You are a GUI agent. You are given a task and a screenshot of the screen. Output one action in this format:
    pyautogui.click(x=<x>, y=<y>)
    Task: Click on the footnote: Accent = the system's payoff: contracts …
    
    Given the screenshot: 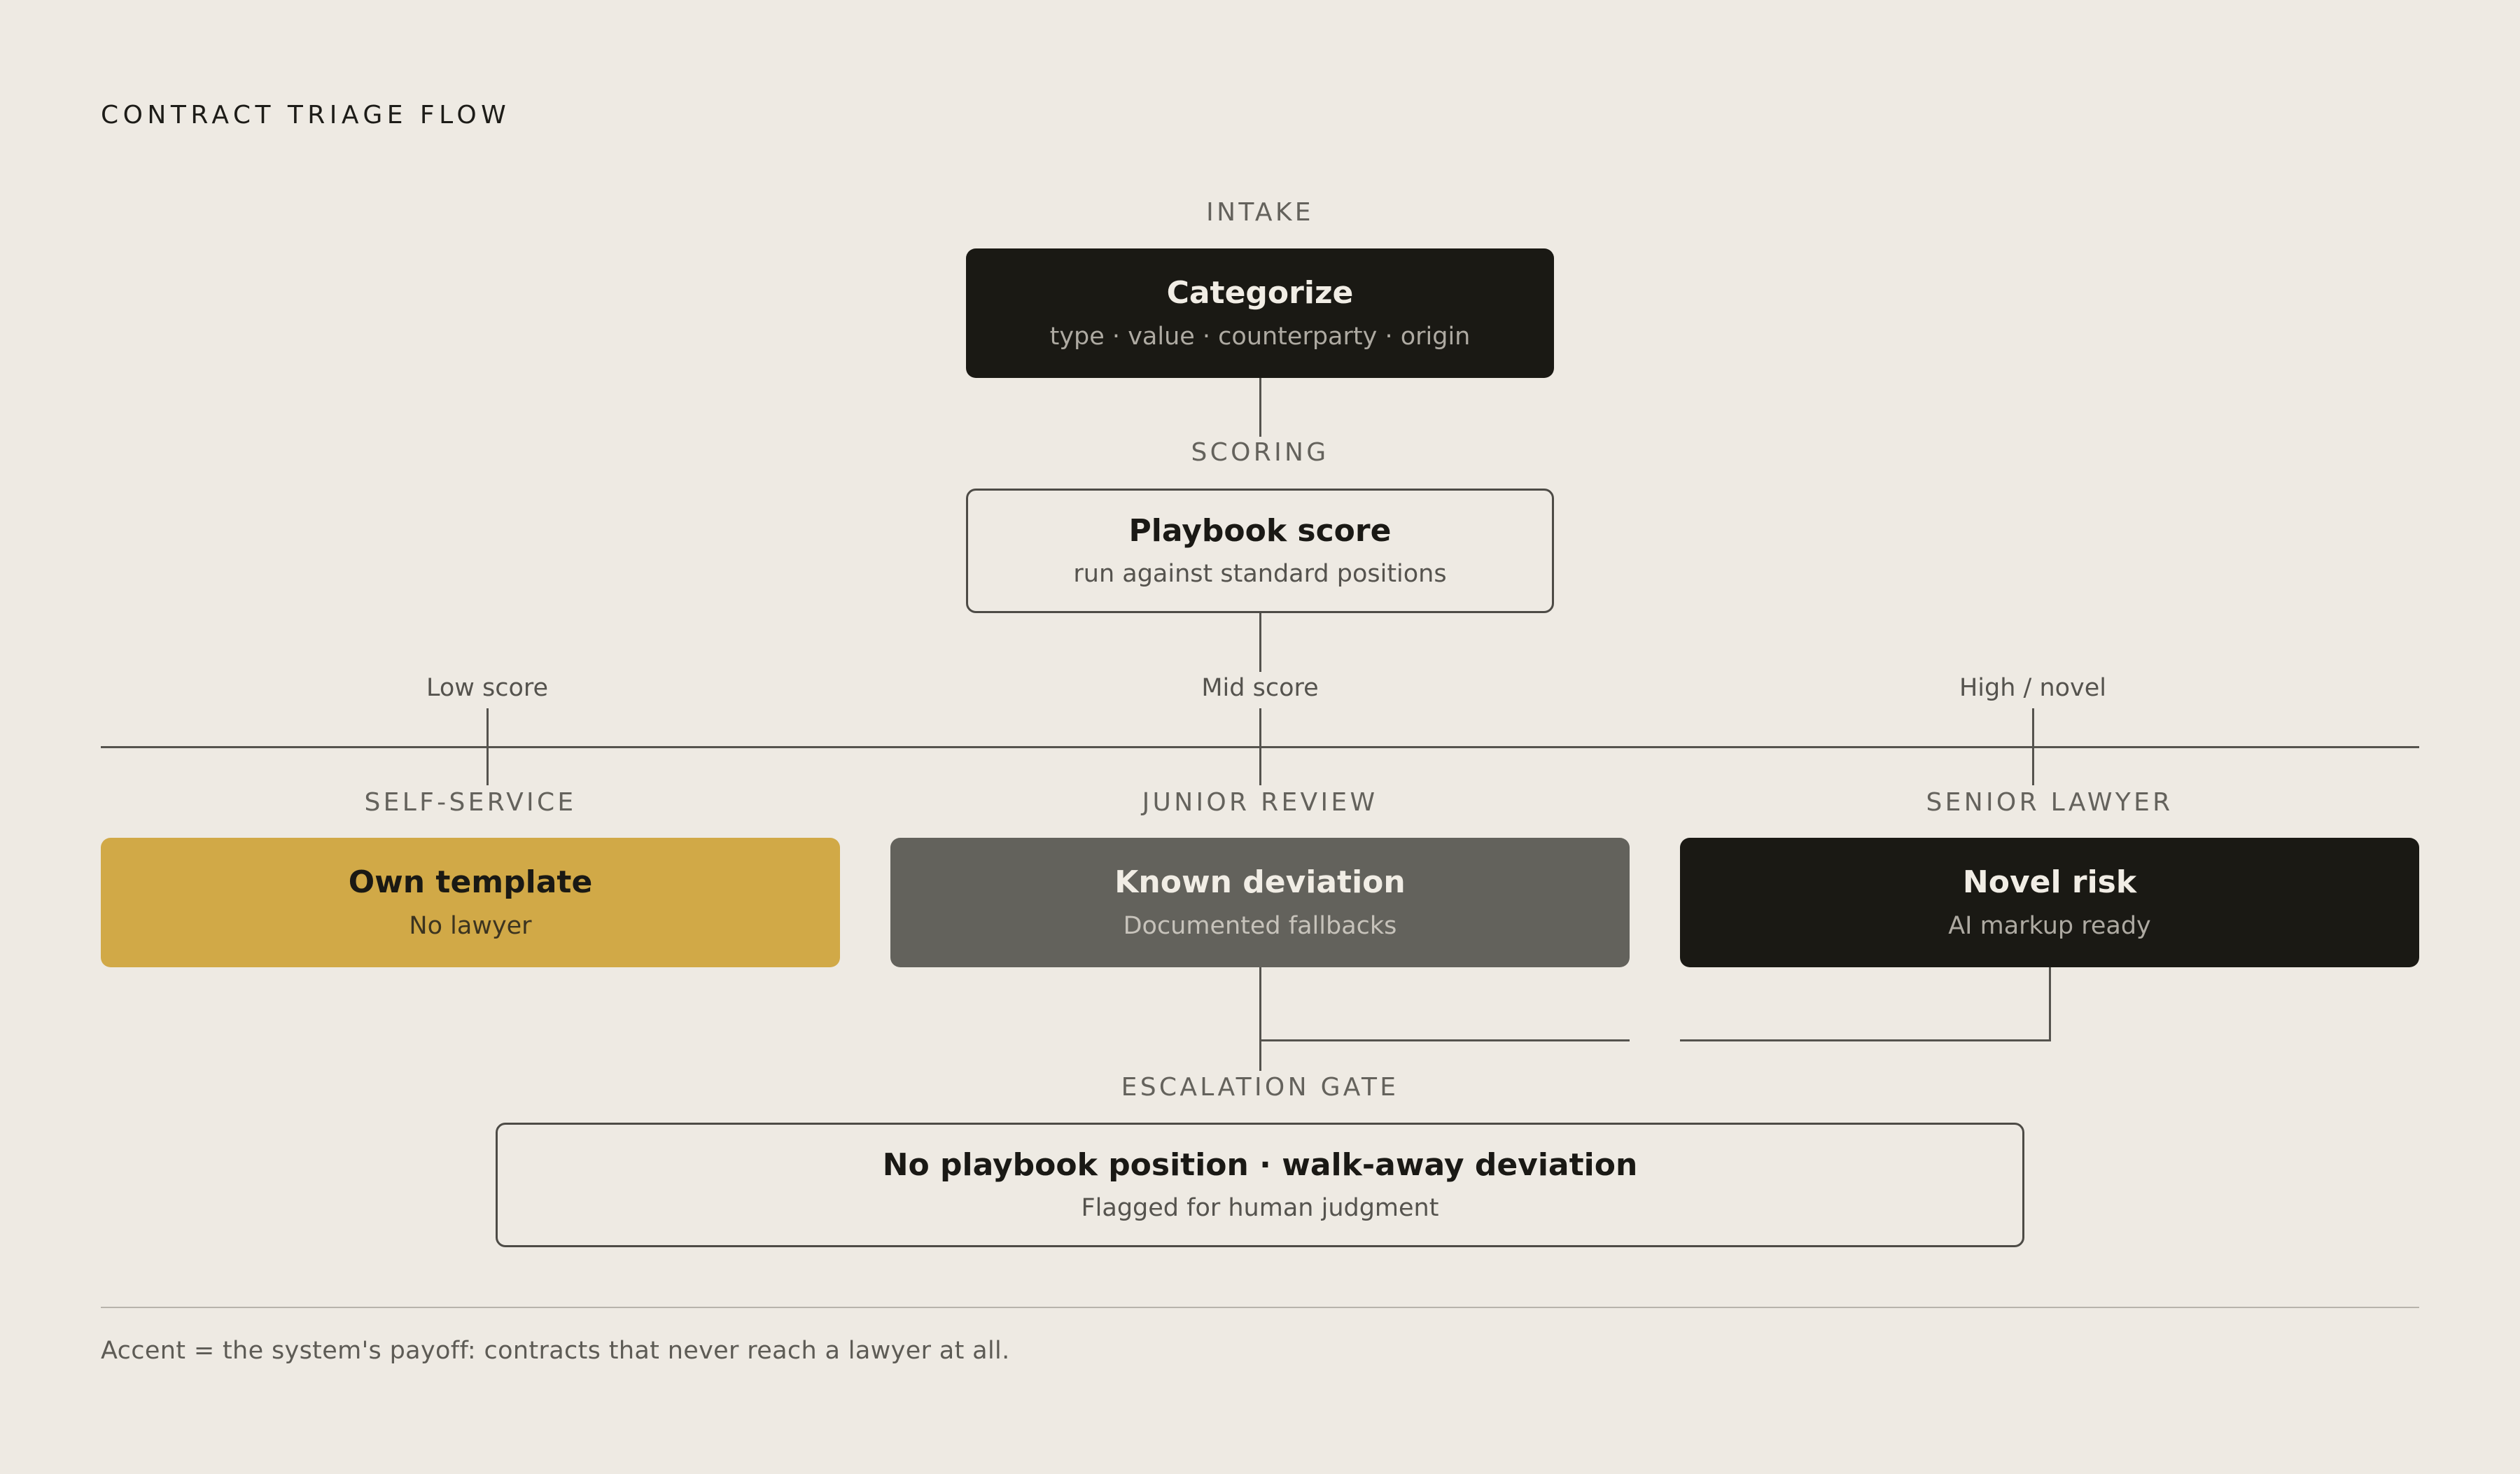 What is the action you would take?
    pyautogui.click(x=555, y=1351)
    